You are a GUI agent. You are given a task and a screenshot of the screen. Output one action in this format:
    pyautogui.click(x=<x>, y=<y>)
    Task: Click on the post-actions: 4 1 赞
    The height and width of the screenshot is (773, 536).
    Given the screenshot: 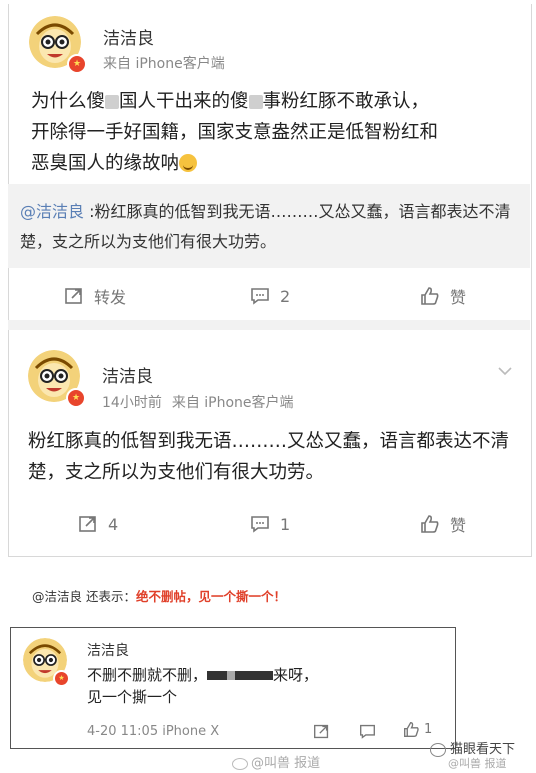 What is the action you would take?
    pyautogui.click(x=269, y=524)
    